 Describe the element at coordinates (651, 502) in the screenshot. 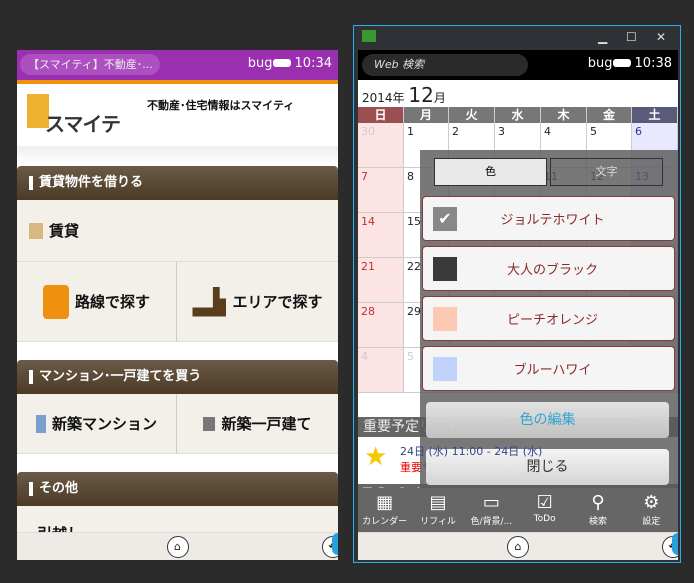

I see `gear-icon: ⚙` at that location.